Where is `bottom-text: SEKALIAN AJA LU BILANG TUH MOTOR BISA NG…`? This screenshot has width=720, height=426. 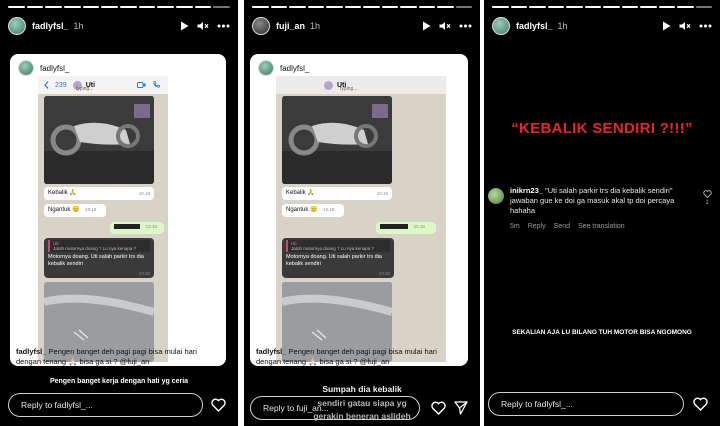
bottom-text: SEKALIAN AJA LU BILANG TUH MOTOR BISA NG… is located at coordinates (602, 332).